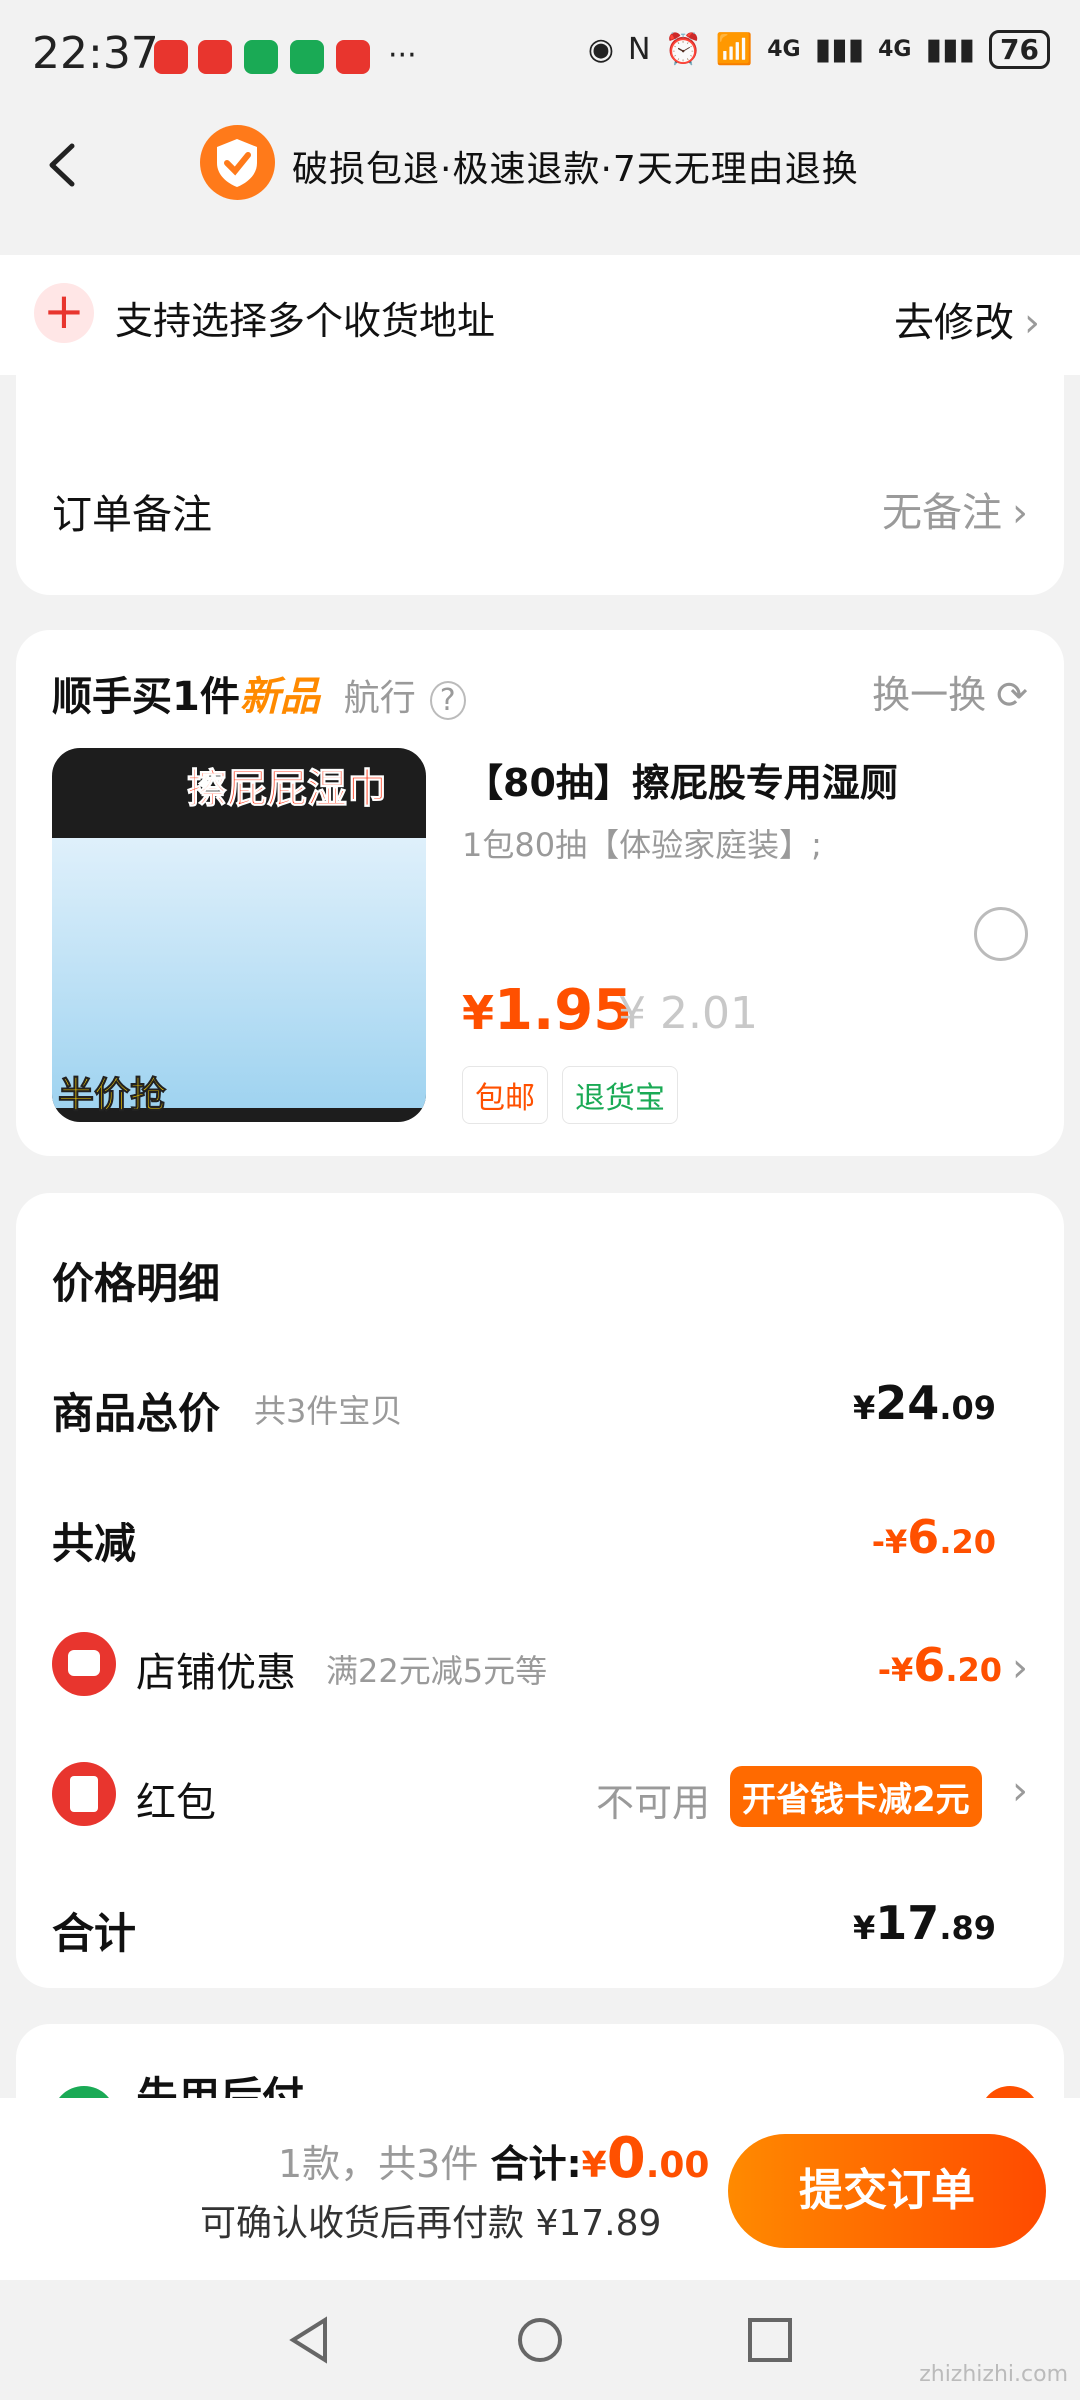 Image resolution: width=1080 pixels, height=2400 pixels. What do you see at coordinates (942, 513) in the screenshot?
I see `order-note-value-text: 无备注` at bounding box center [942, 513].